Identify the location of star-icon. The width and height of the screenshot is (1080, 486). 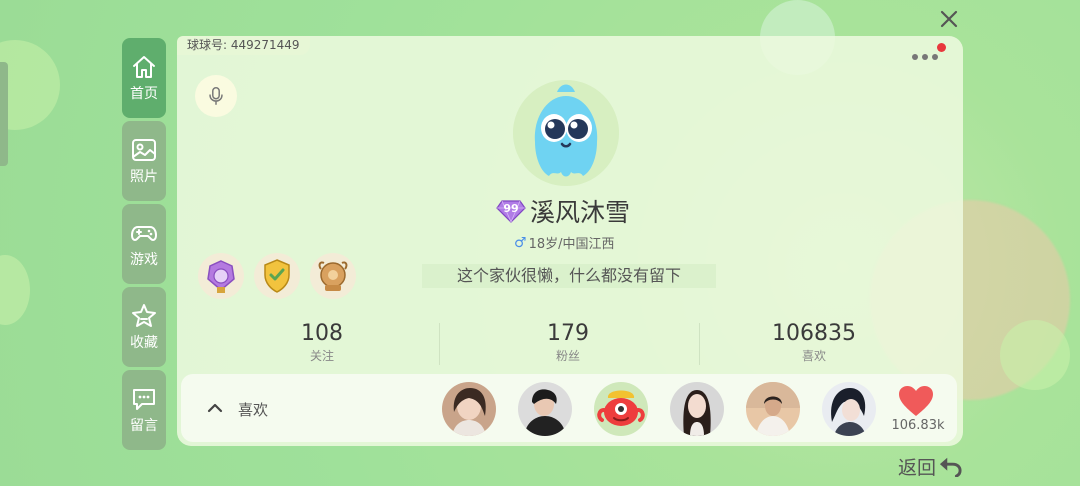
(144, 315).